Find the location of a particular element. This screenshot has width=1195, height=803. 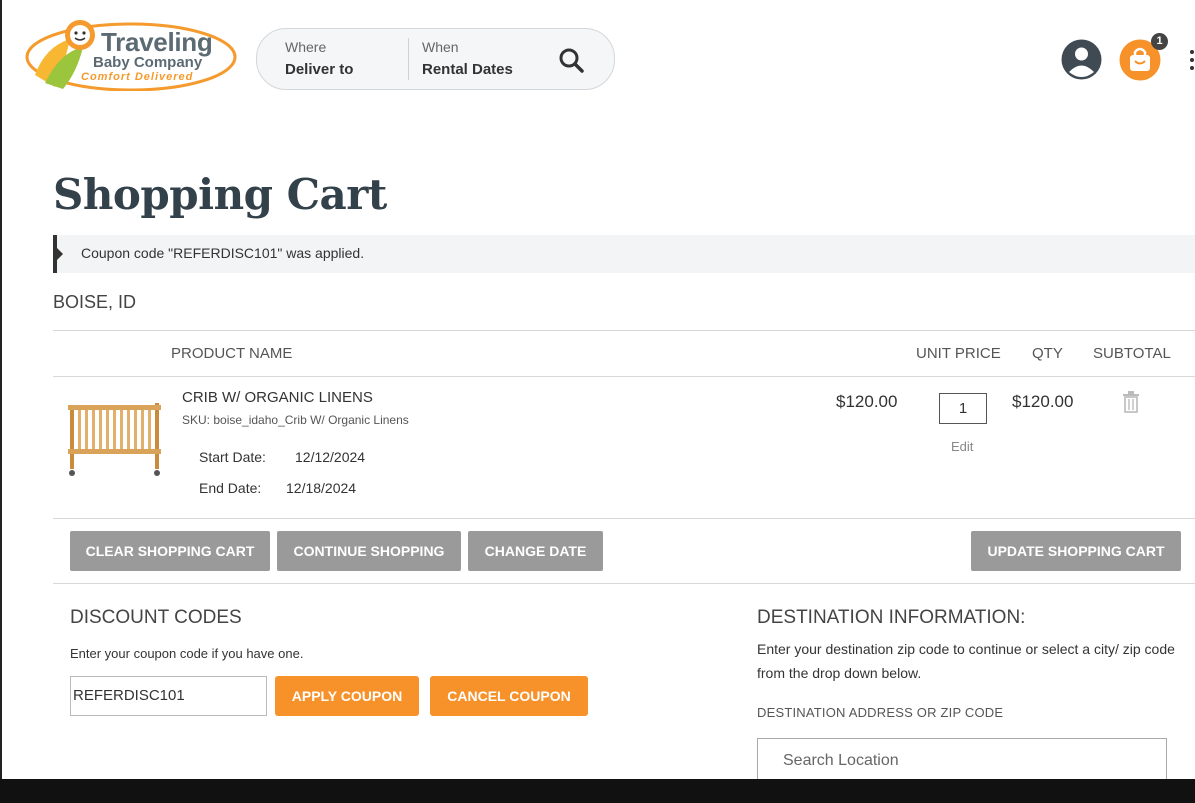

edit-item-link: Edit is located at coordinates (962, 446).